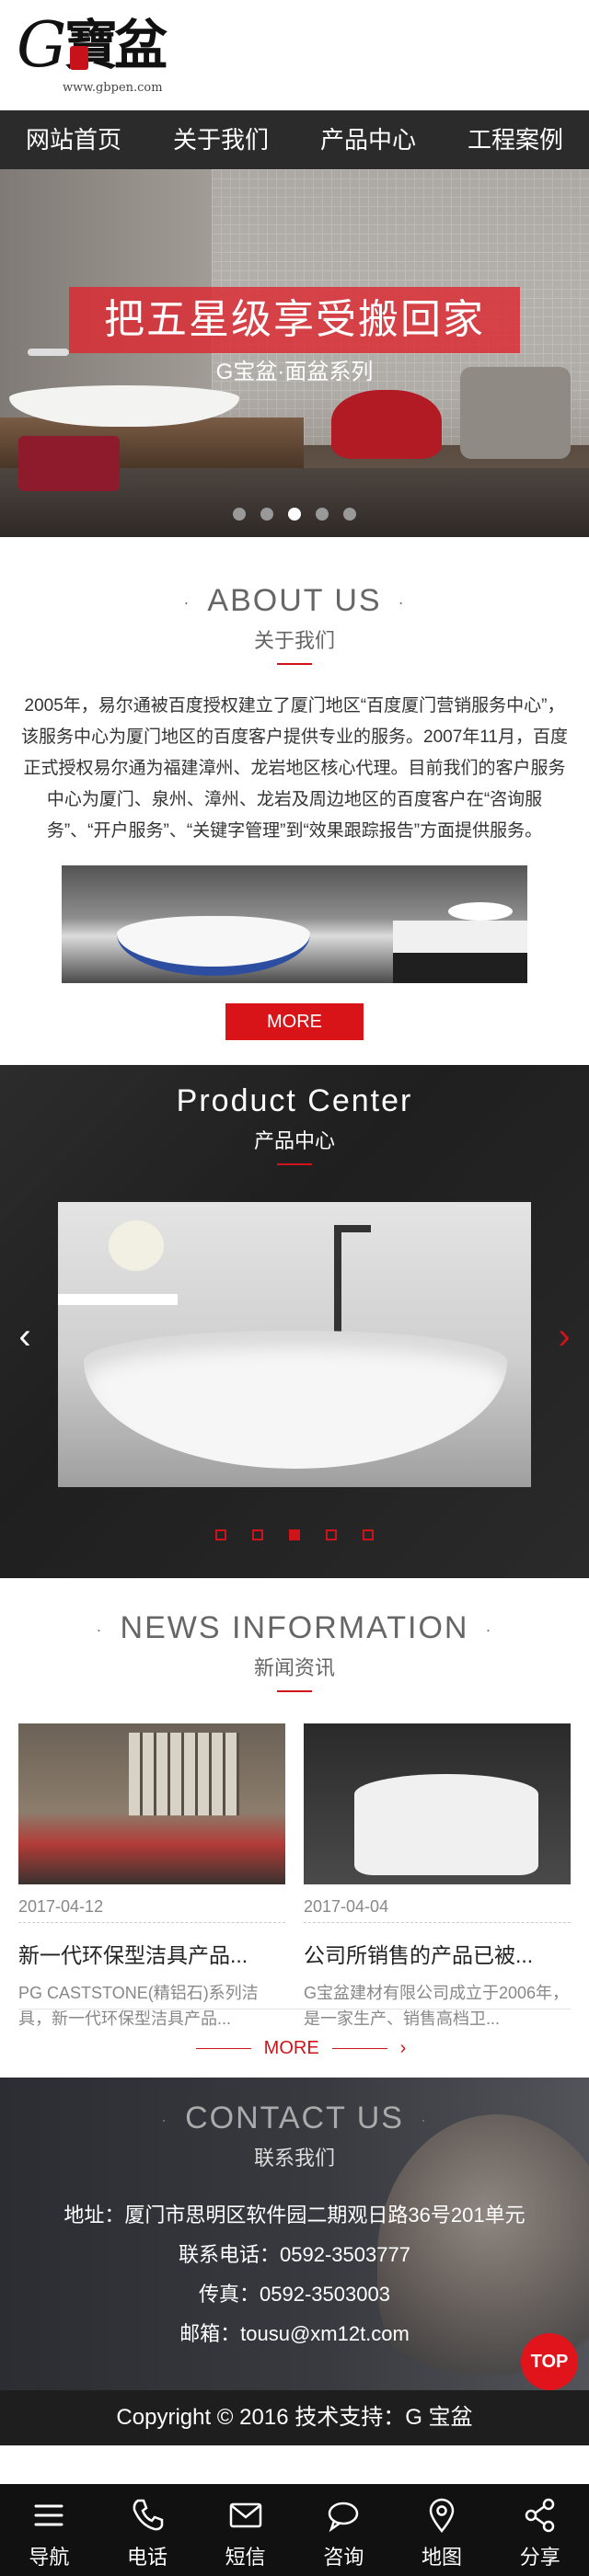 The image size is (589, 2576). Describe the element at coordinates (442, 2516) in the screenshot. I see `map-pin-icon` at that location.